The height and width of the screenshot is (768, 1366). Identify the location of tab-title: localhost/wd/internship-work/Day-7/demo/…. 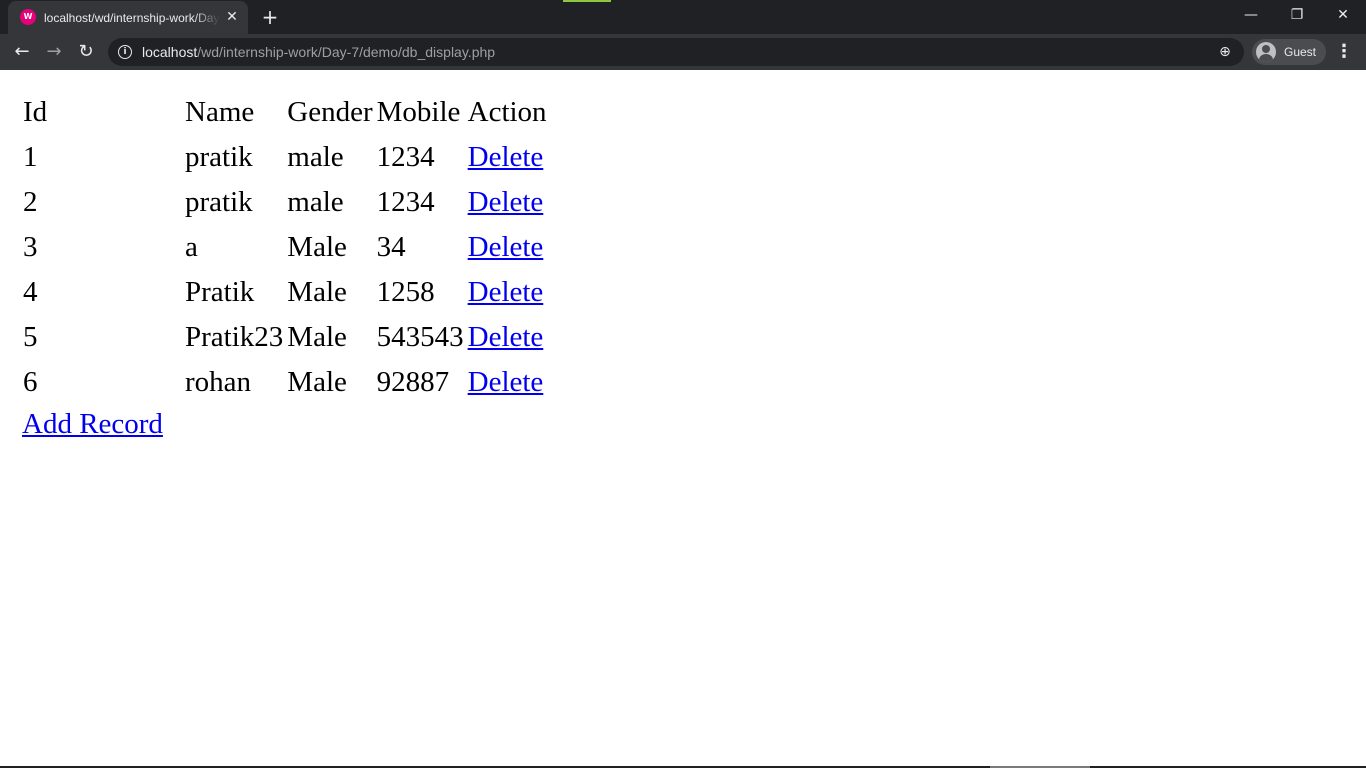
(132, 18).